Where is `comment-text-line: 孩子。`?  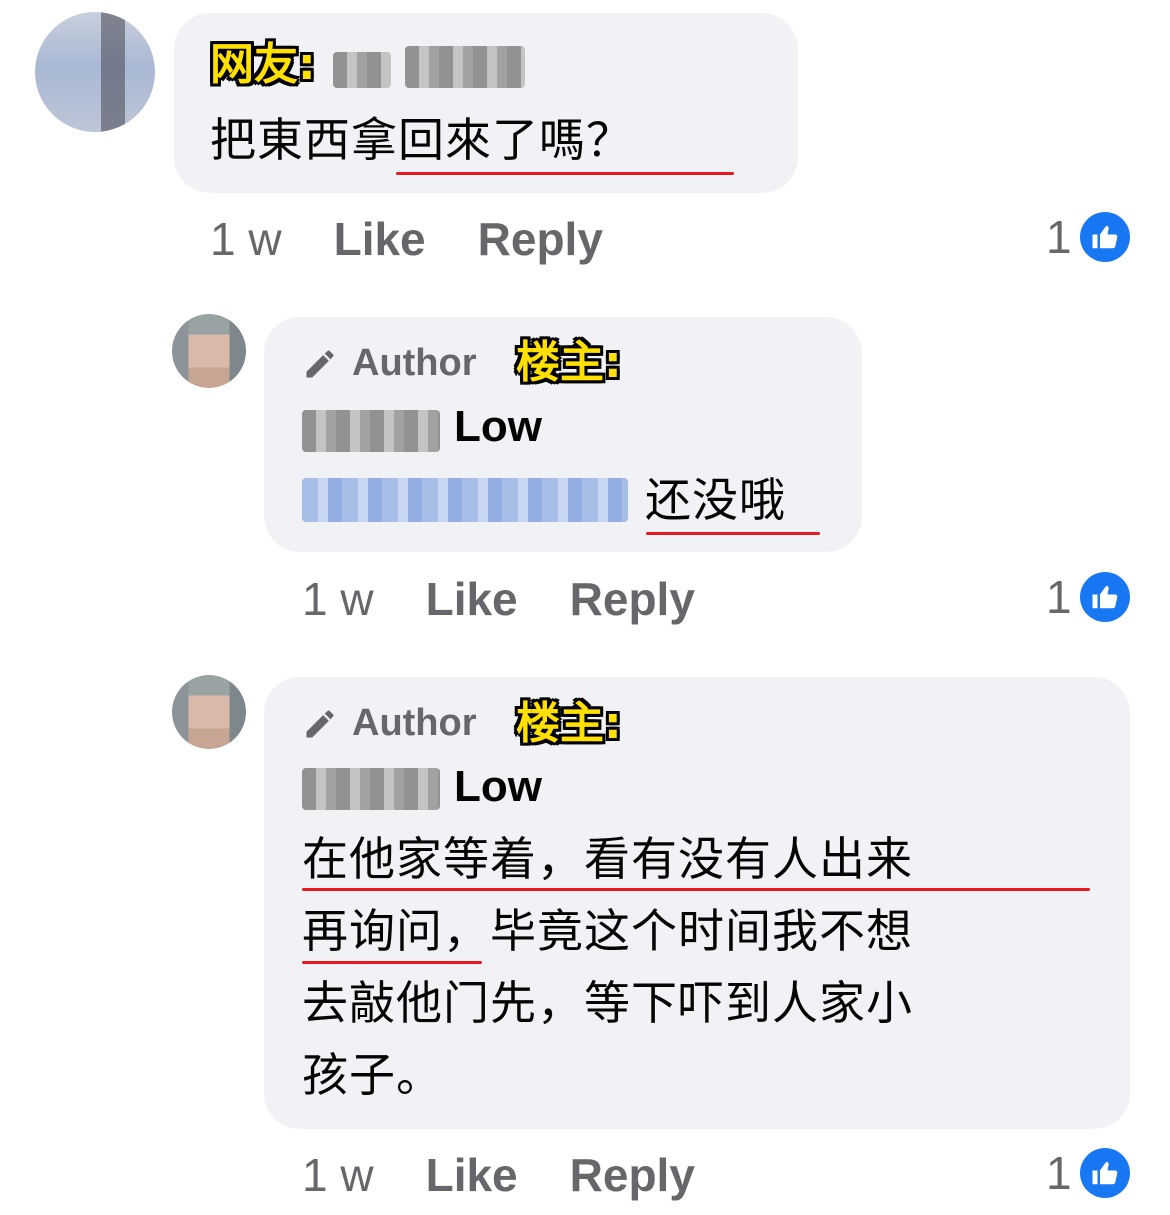 comment-text-line: 孩子。 is located at coordinates (372, 1075).